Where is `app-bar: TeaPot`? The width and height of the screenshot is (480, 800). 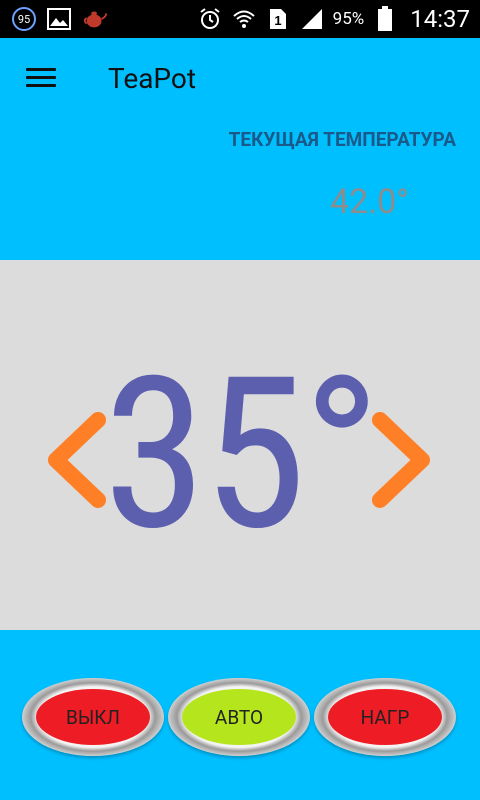
app-bar: TeaPot is located at coordinates (240, 80).